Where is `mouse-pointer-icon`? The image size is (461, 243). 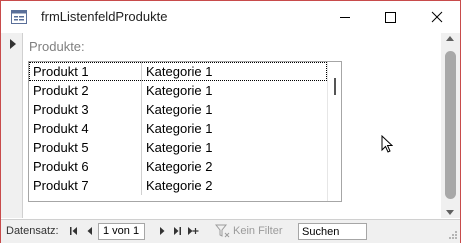 mouse-pointer-icon is located at coordinates (387, 144).